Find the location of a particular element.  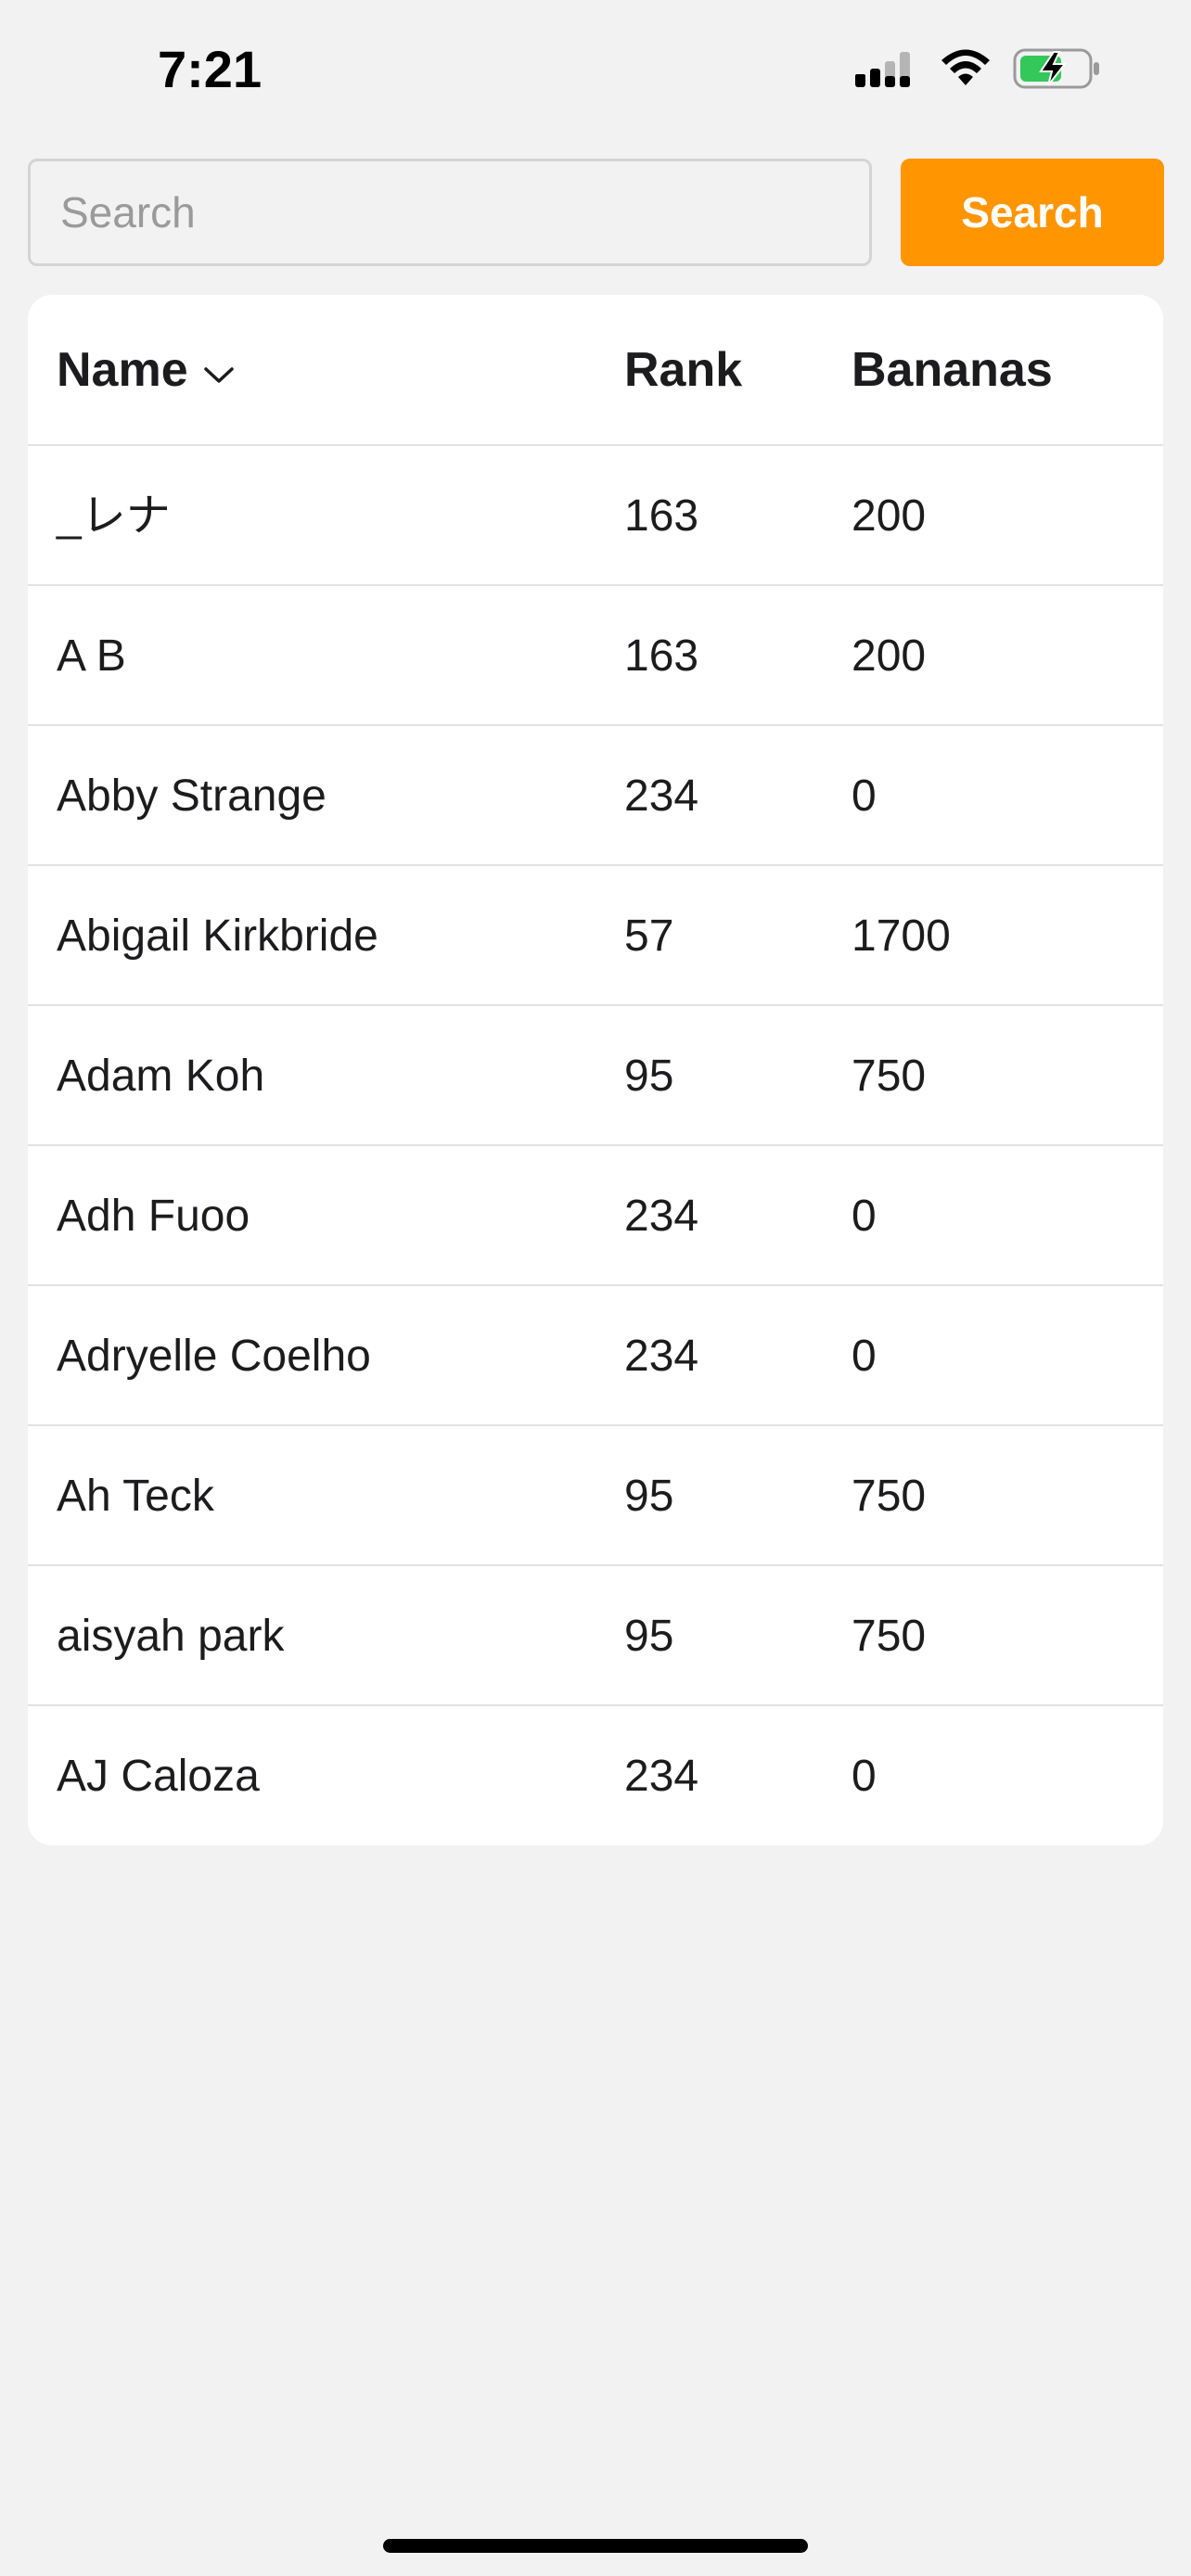

cell-name: Adam Koh is located at coordinates (161, 1076).